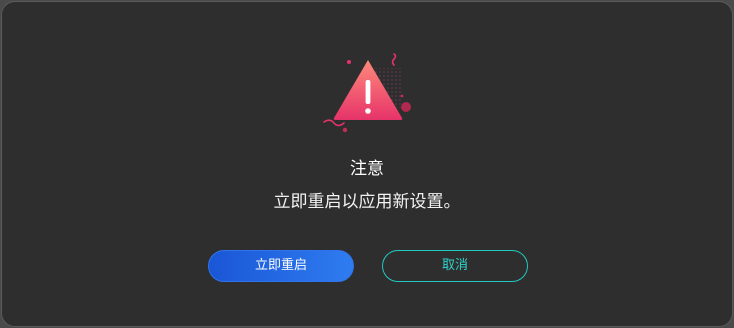 This screenshot has height=328, width=734. What do you see at coordinates (368, 95) in the screenshot?
I see `warning-triangle-icon` at bounding box center [368, 95].